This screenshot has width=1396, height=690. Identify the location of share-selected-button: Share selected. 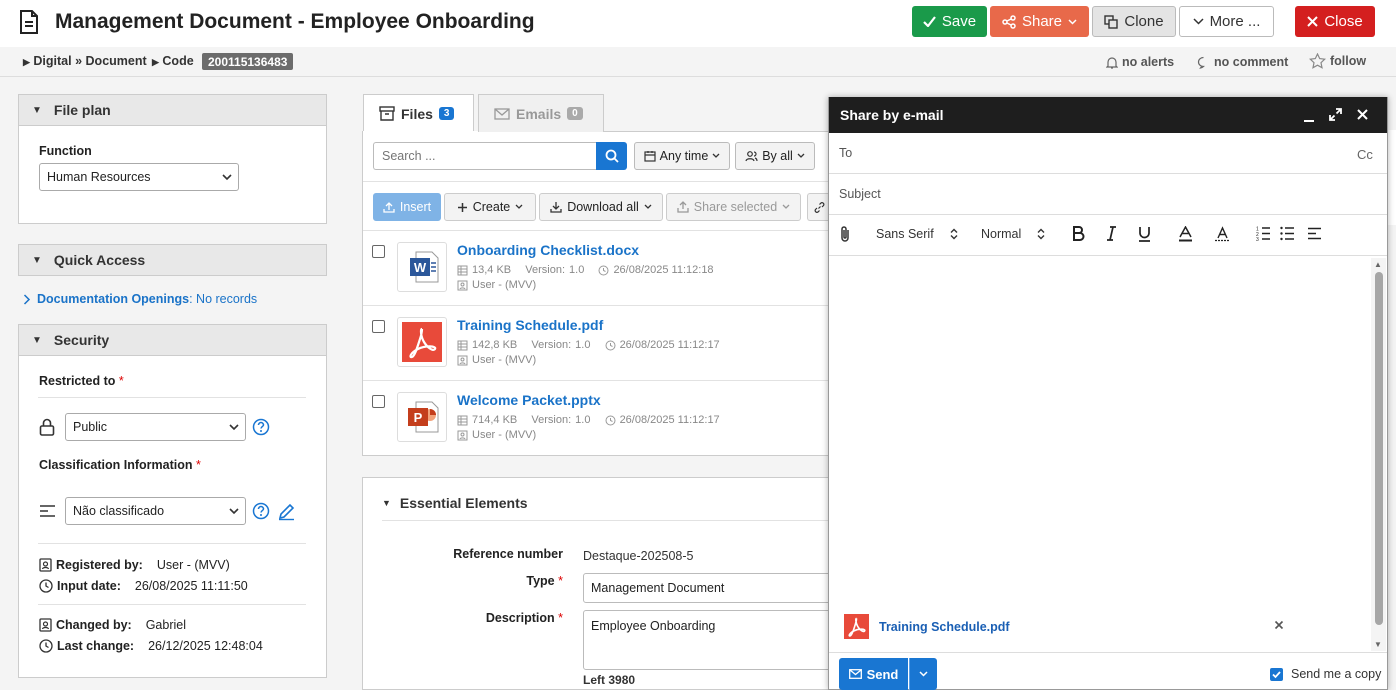
(733, 207).